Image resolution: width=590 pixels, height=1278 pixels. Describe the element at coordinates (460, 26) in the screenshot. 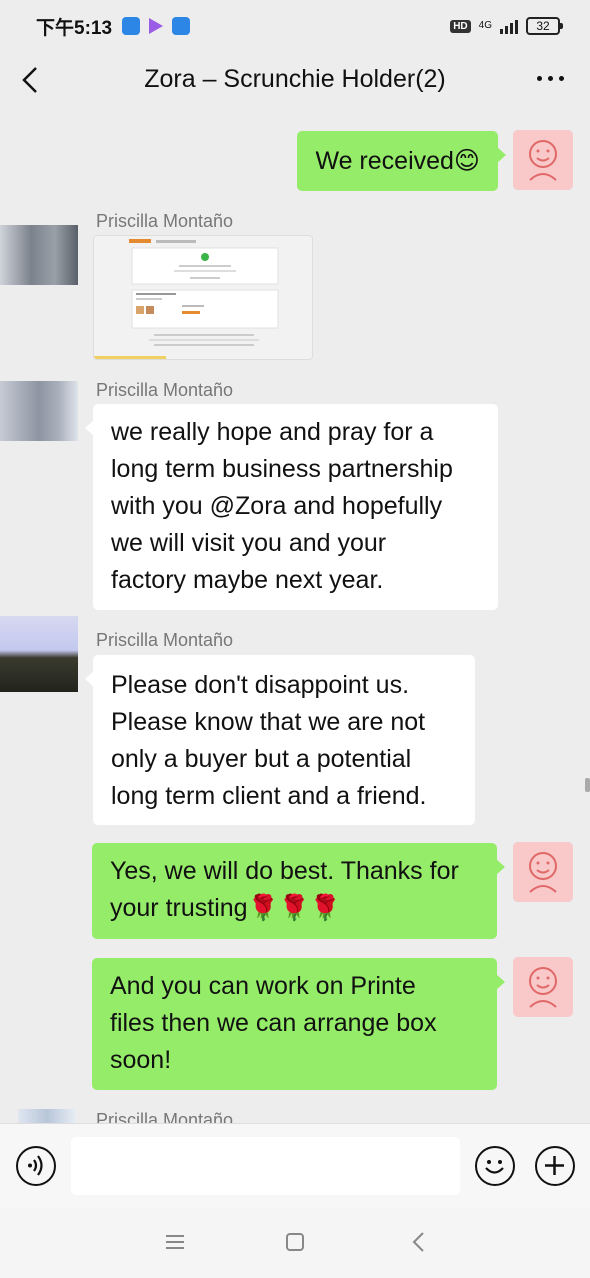

I see `hd-badge: HD` at that location.